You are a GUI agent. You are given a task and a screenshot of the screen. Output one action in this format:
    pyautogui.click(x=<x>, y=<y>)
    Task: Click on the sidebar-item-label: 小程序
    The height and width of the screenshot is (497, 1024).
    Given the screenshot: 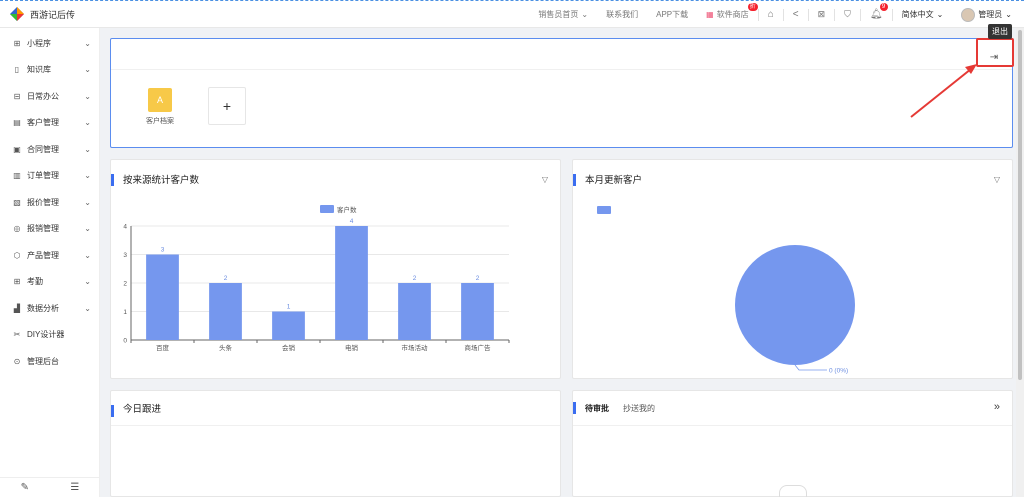 What is the action you would take?
    pyautogui.click(x=39, y=43)
    